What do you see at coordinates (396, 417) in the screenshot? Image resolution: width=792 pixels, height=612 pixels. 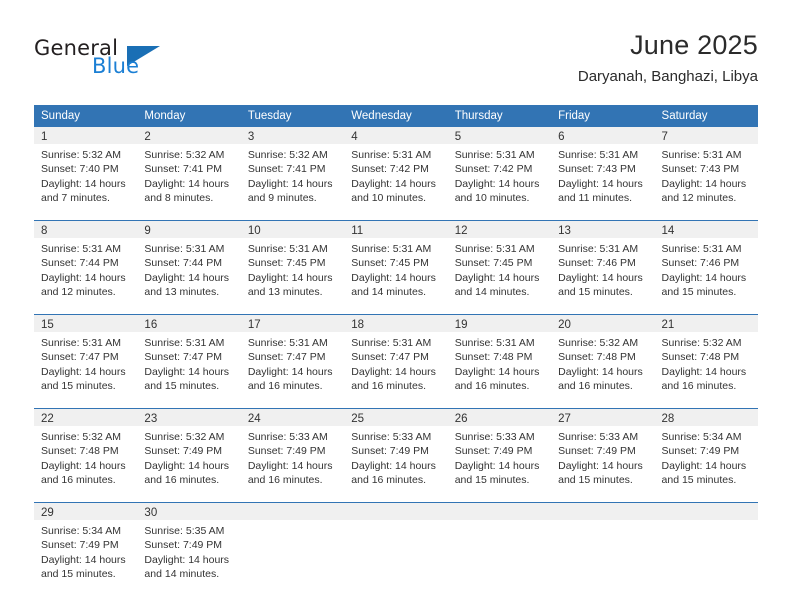 I see `day-number-band: 25` at bounding box center [396, 417].